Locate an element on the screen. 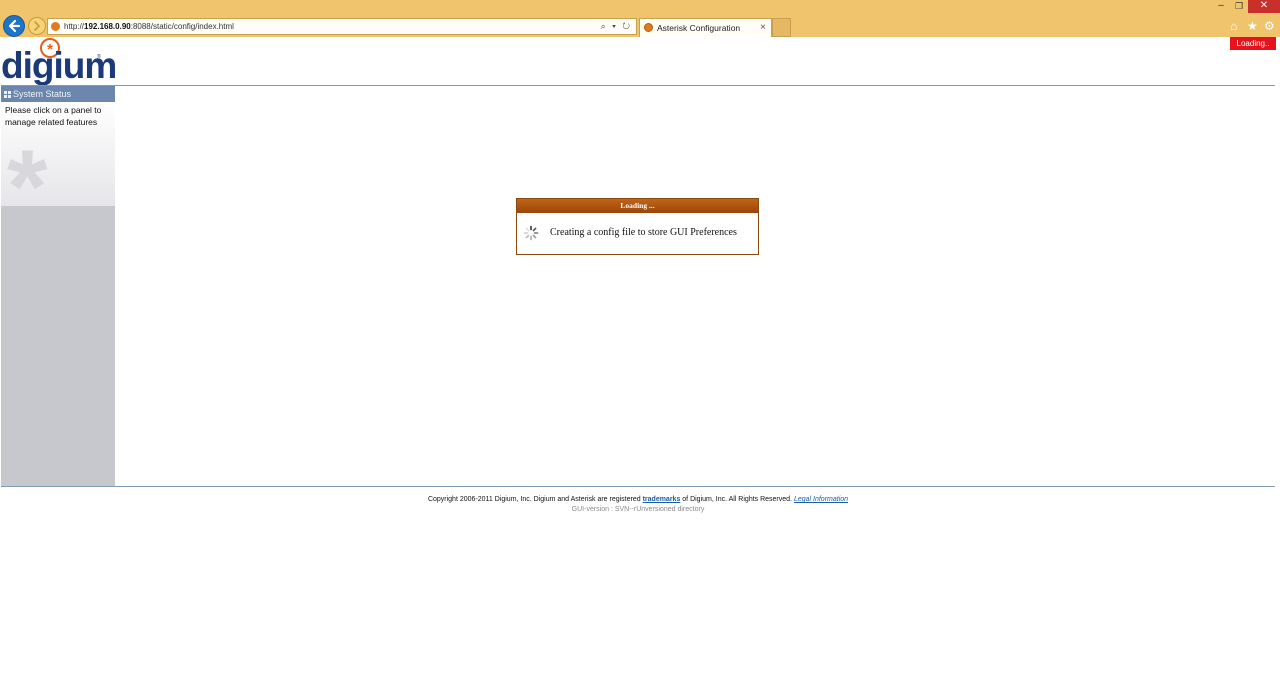  tools-gear-icon: ⚙ is located at coordinates (1269, 26).